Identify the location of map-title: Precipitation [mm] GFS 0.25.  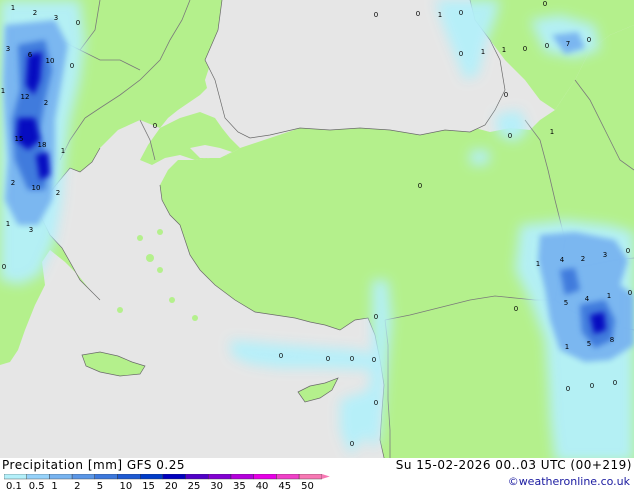
(94, 465).